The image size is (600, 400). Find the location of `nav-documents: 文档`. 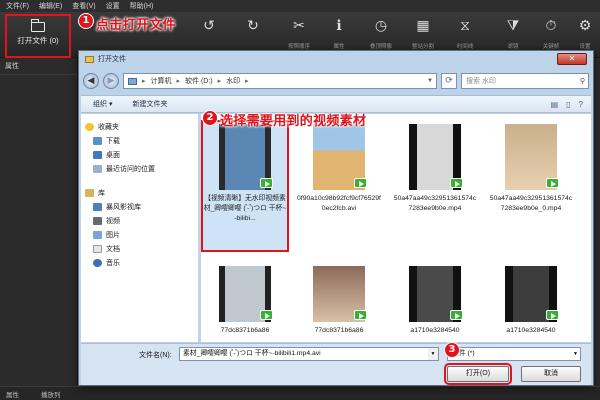

nav-documents: 文档 is located at coordinates (139, 249).